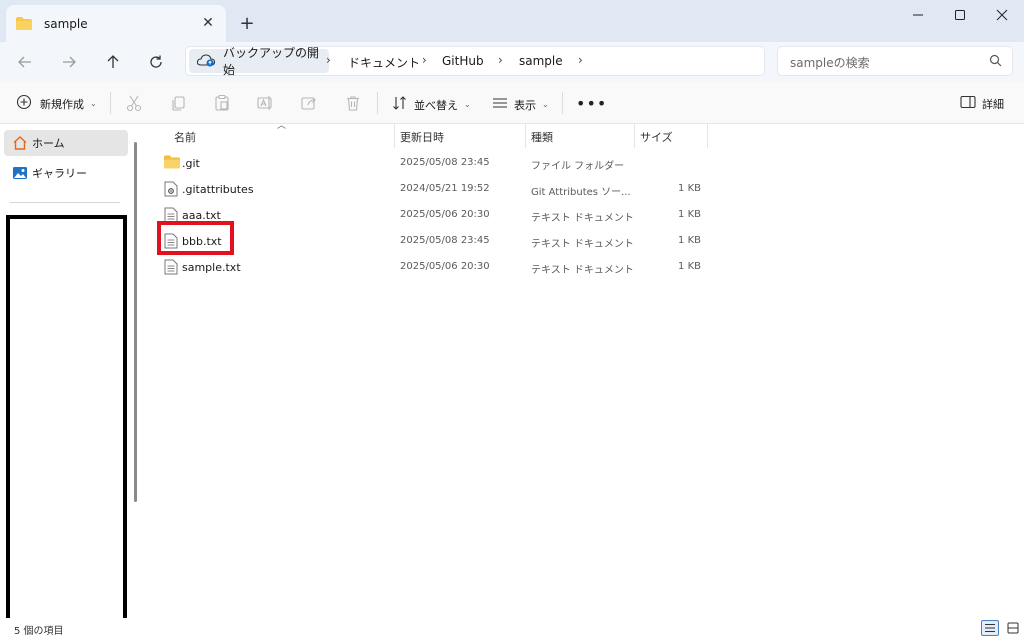 This screenshot has width=1024, height=639. I want to click on refresh-button, so click(156, 62).